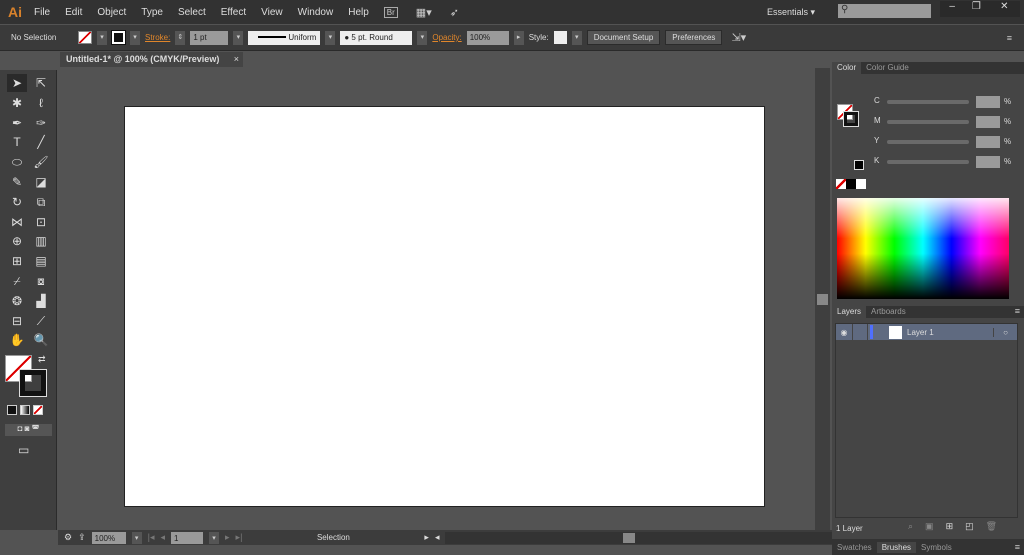 The image size is (1024, 555). I want to click on pencil-tool-icon: ✎, so click(17, 182).